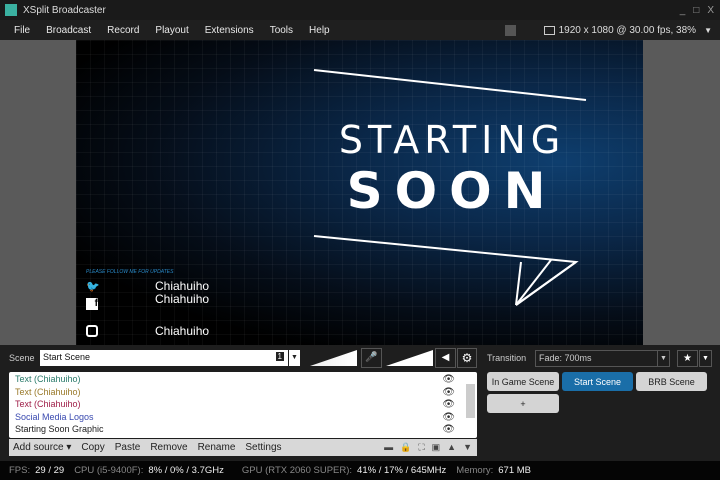  What do you see at coordinates (436, 447) in the screenshot?
I see `picture-in-picture-icon: ▣` at bounding box center [436, 447].